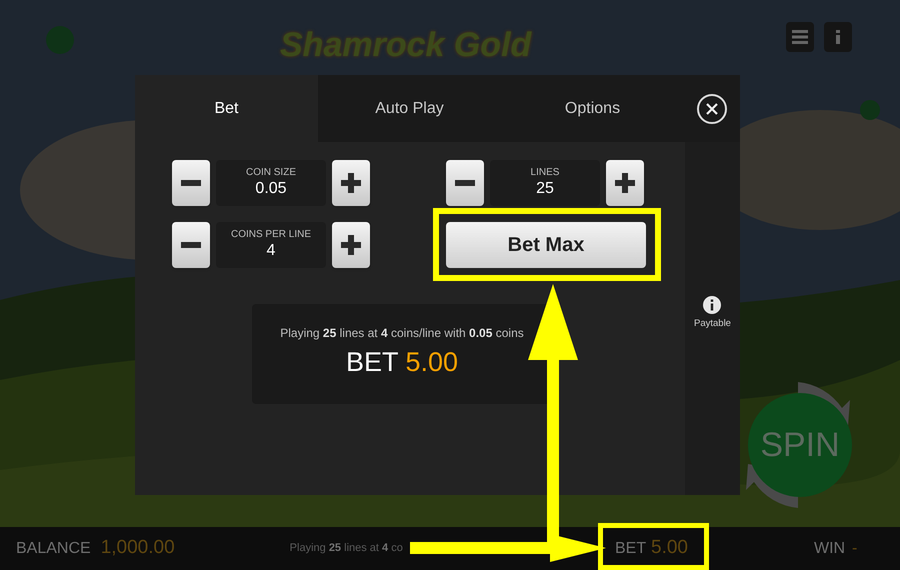 The height and width of the screenshot is (570, 900). I want to click on menu-icon, so click(800, 37).